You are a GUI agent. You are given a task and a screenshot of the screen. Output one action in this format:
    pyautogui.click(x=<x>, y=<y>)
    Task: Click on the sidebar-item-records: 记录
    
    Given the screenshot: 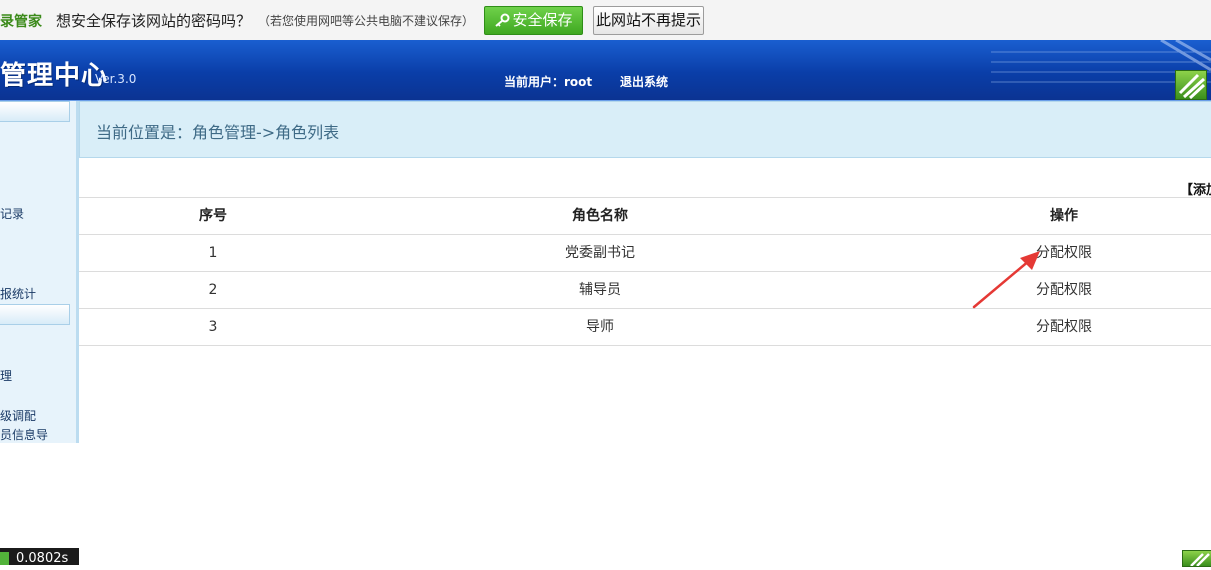 What is the action you would take?
    pyautogui.click(x=12, y=213)
    